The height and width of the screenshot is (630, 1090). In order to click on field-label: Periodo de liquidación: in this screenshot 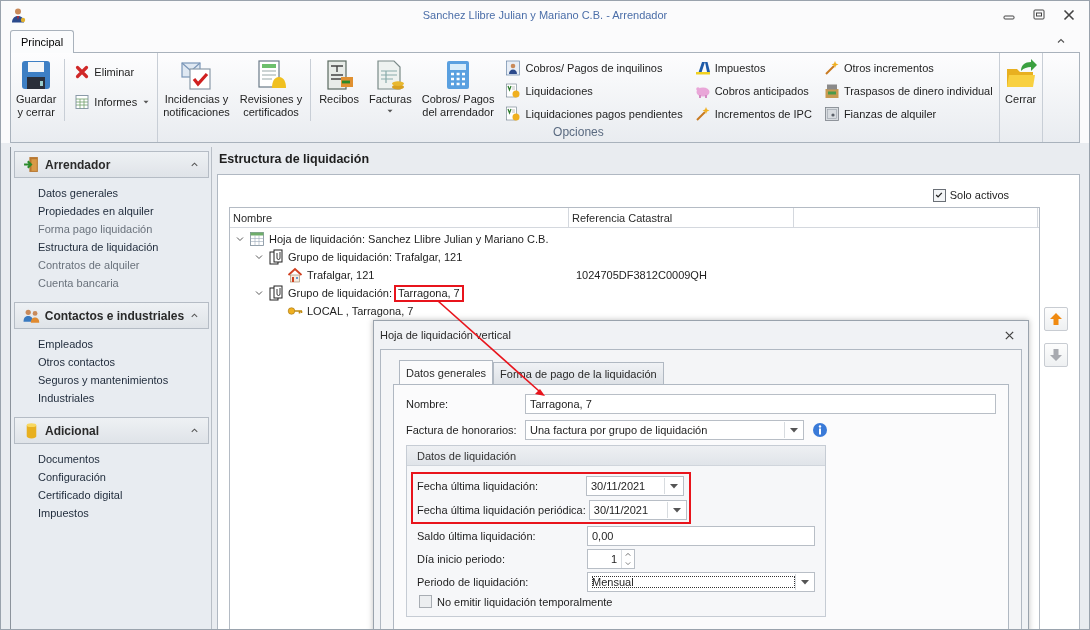, I will do `click(473, 581)`.